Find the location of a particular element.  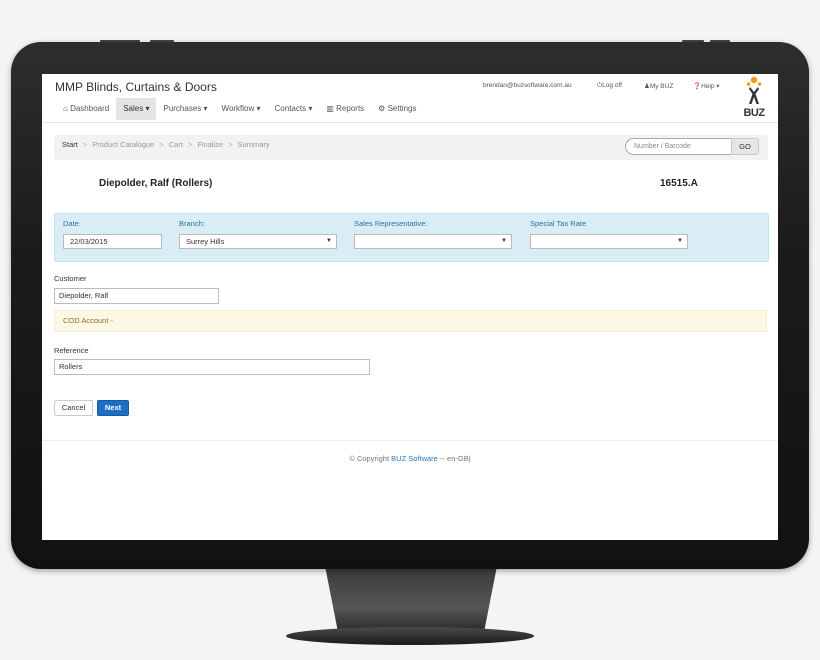

company-name: MMP Blinds, Curtains & Doors is located at coordinates (136, 87).